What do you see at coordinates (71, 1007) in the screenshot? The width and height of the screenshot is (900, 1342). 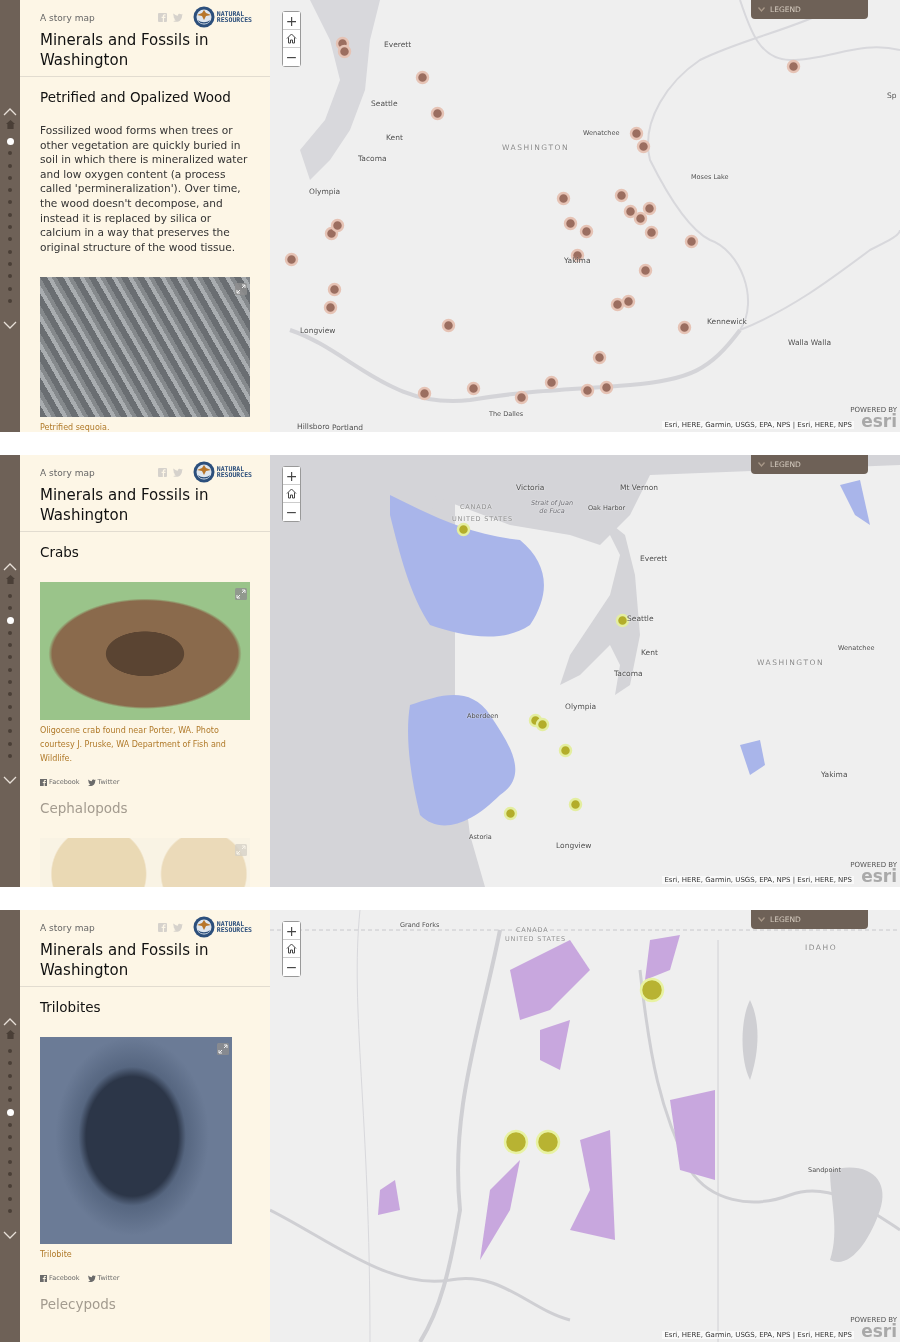 I see `section-heading: Trilobites` at bounding box center [71, 1007].